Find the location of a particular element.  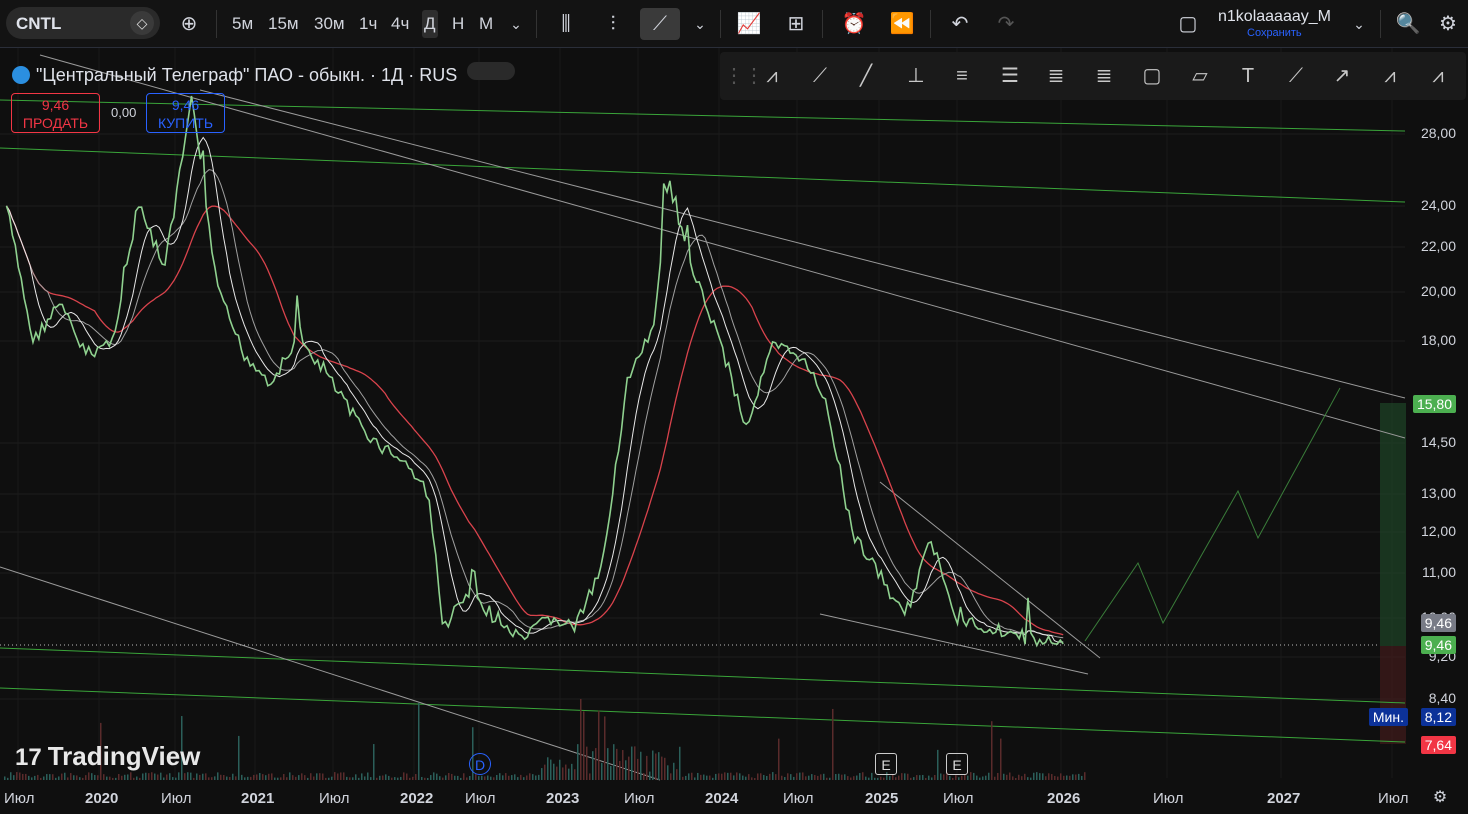

x-tick-label: 2027 is located at coordinates (1284, 798).